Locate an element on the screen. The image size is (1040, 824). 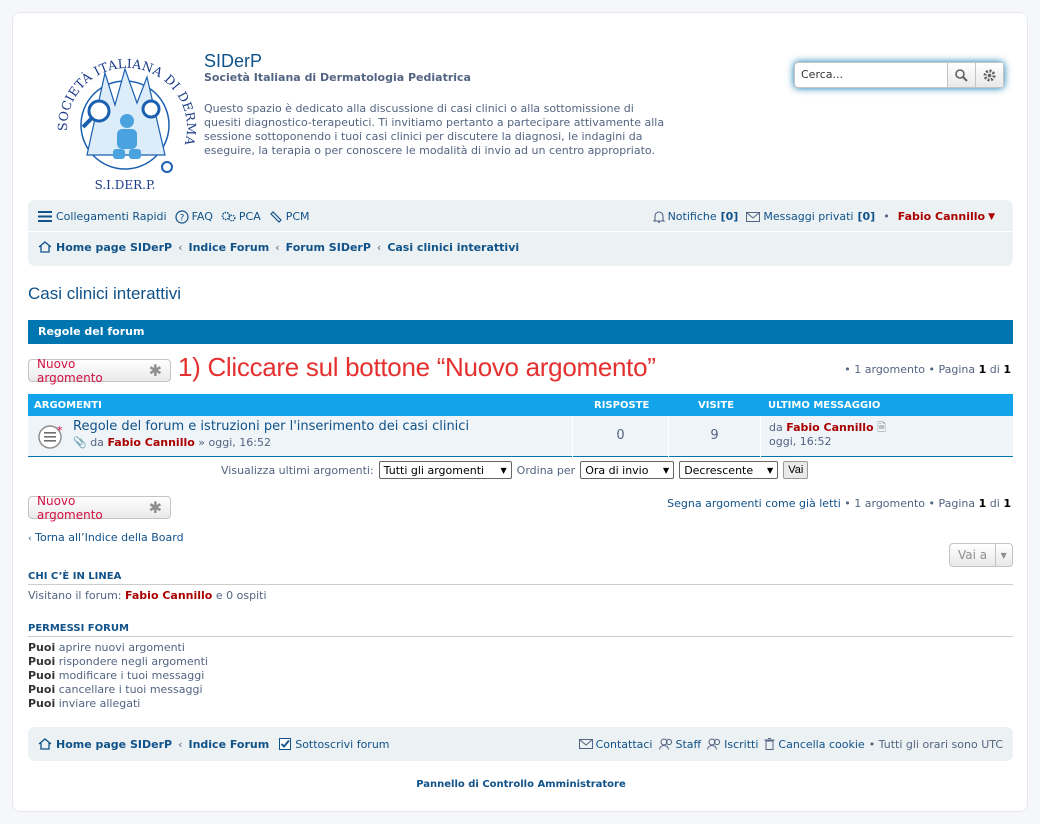
pcm-link: PCM is located at coordinates (289, 217).